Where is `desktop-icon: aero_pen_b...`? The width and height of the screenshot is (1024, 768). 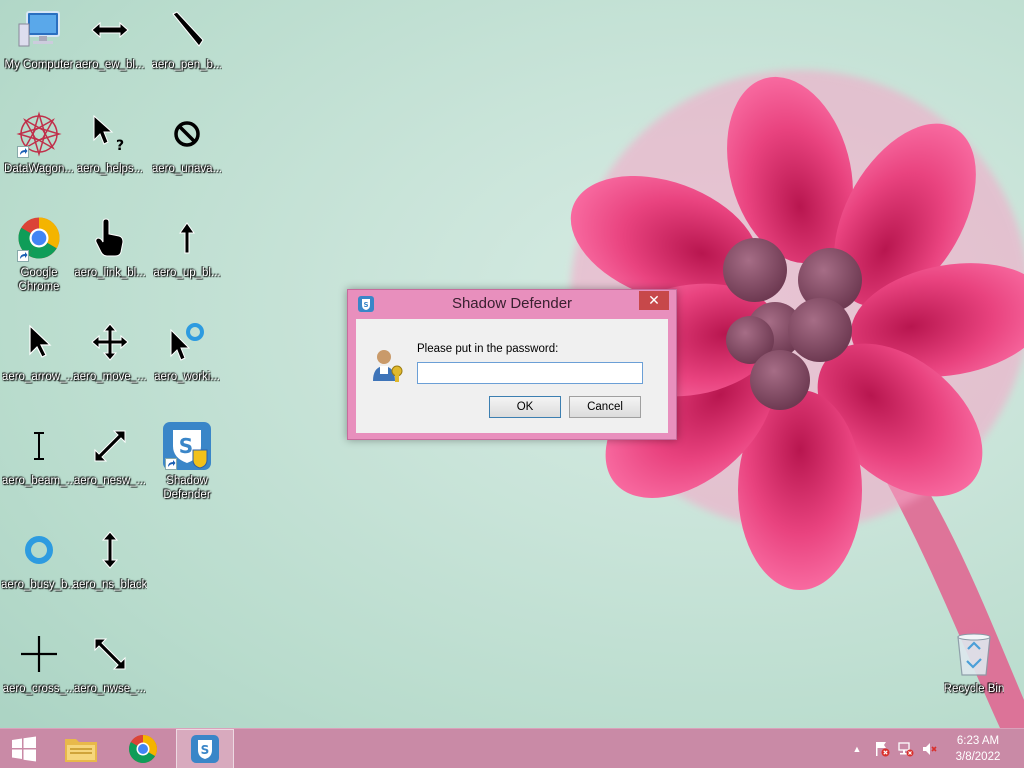 desktop-icon: aero_pen_b... is located at coordinates (187, 48).